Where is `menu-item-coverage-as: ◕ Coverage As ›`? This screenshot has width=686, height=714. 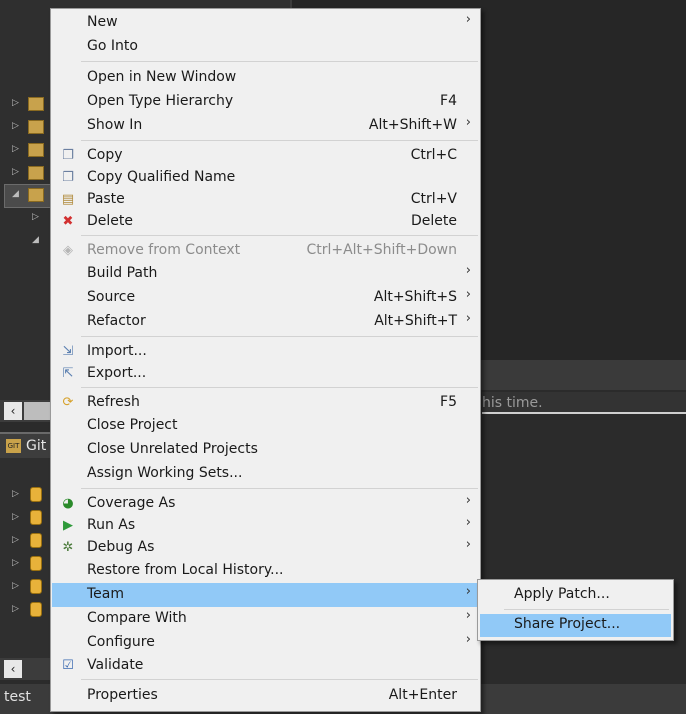 menu-item-coverage-as: ◕ Coverage As › is located at coordinates (265, 504).